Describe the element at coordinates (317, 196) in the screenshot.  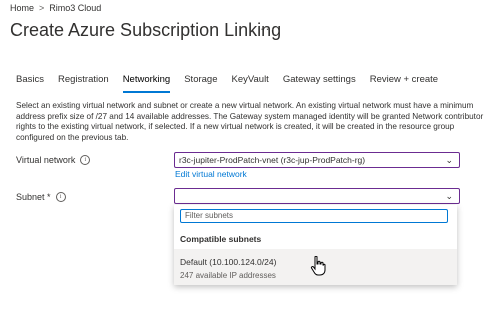
I see `subnet-select: ⌄` at that location.